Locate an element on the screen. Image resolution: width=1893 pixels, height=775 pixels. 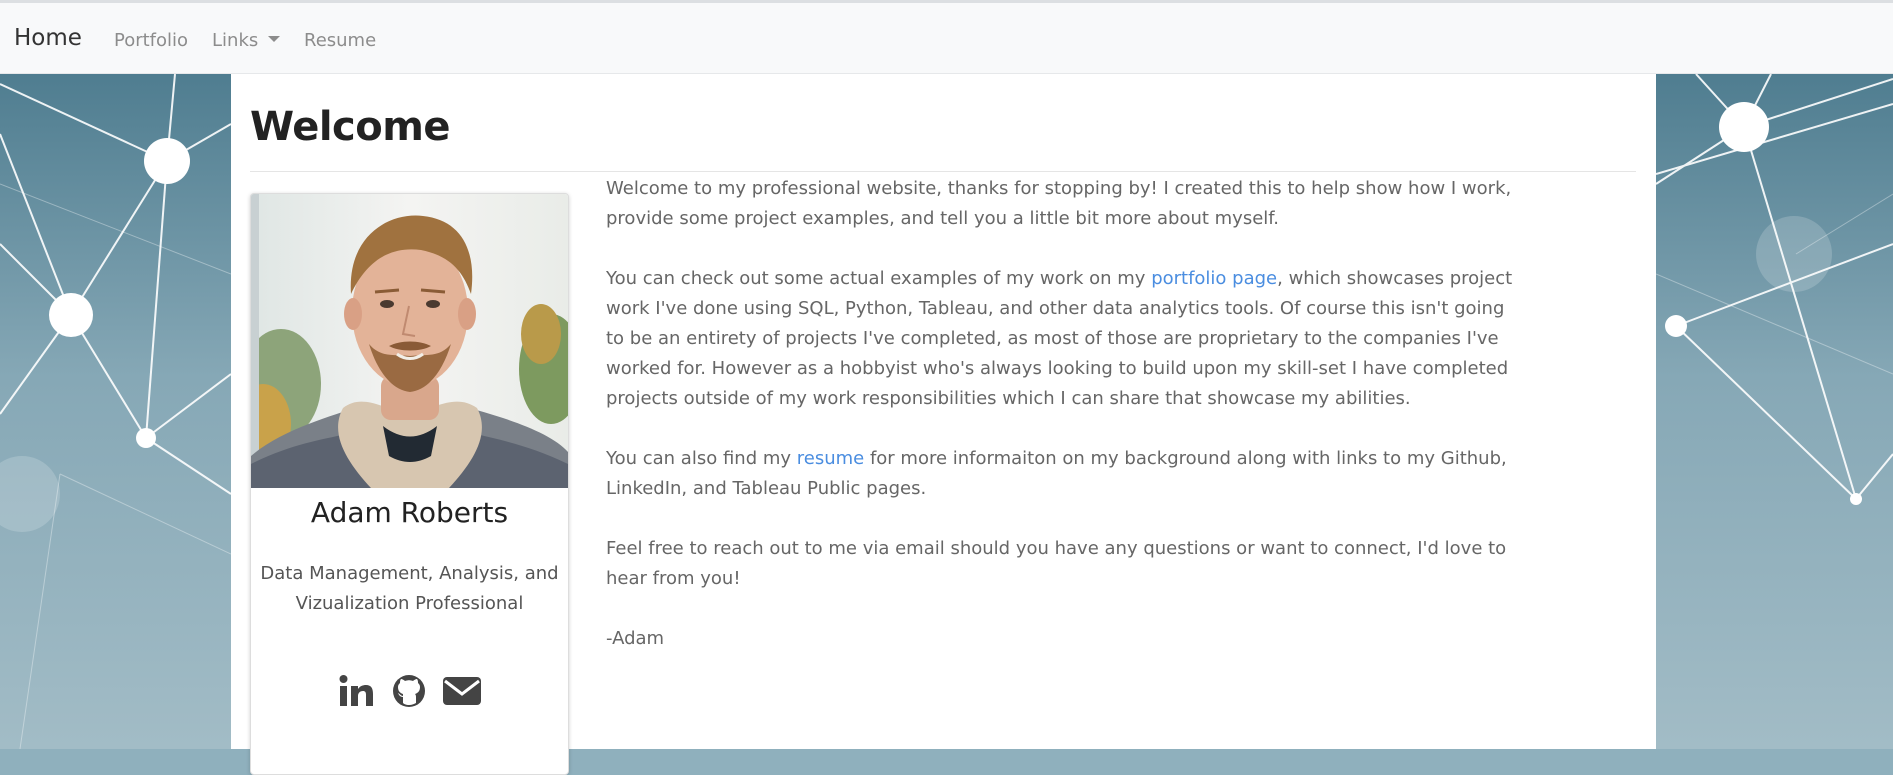
linkedin-icon is located at coordinates (356, 693).